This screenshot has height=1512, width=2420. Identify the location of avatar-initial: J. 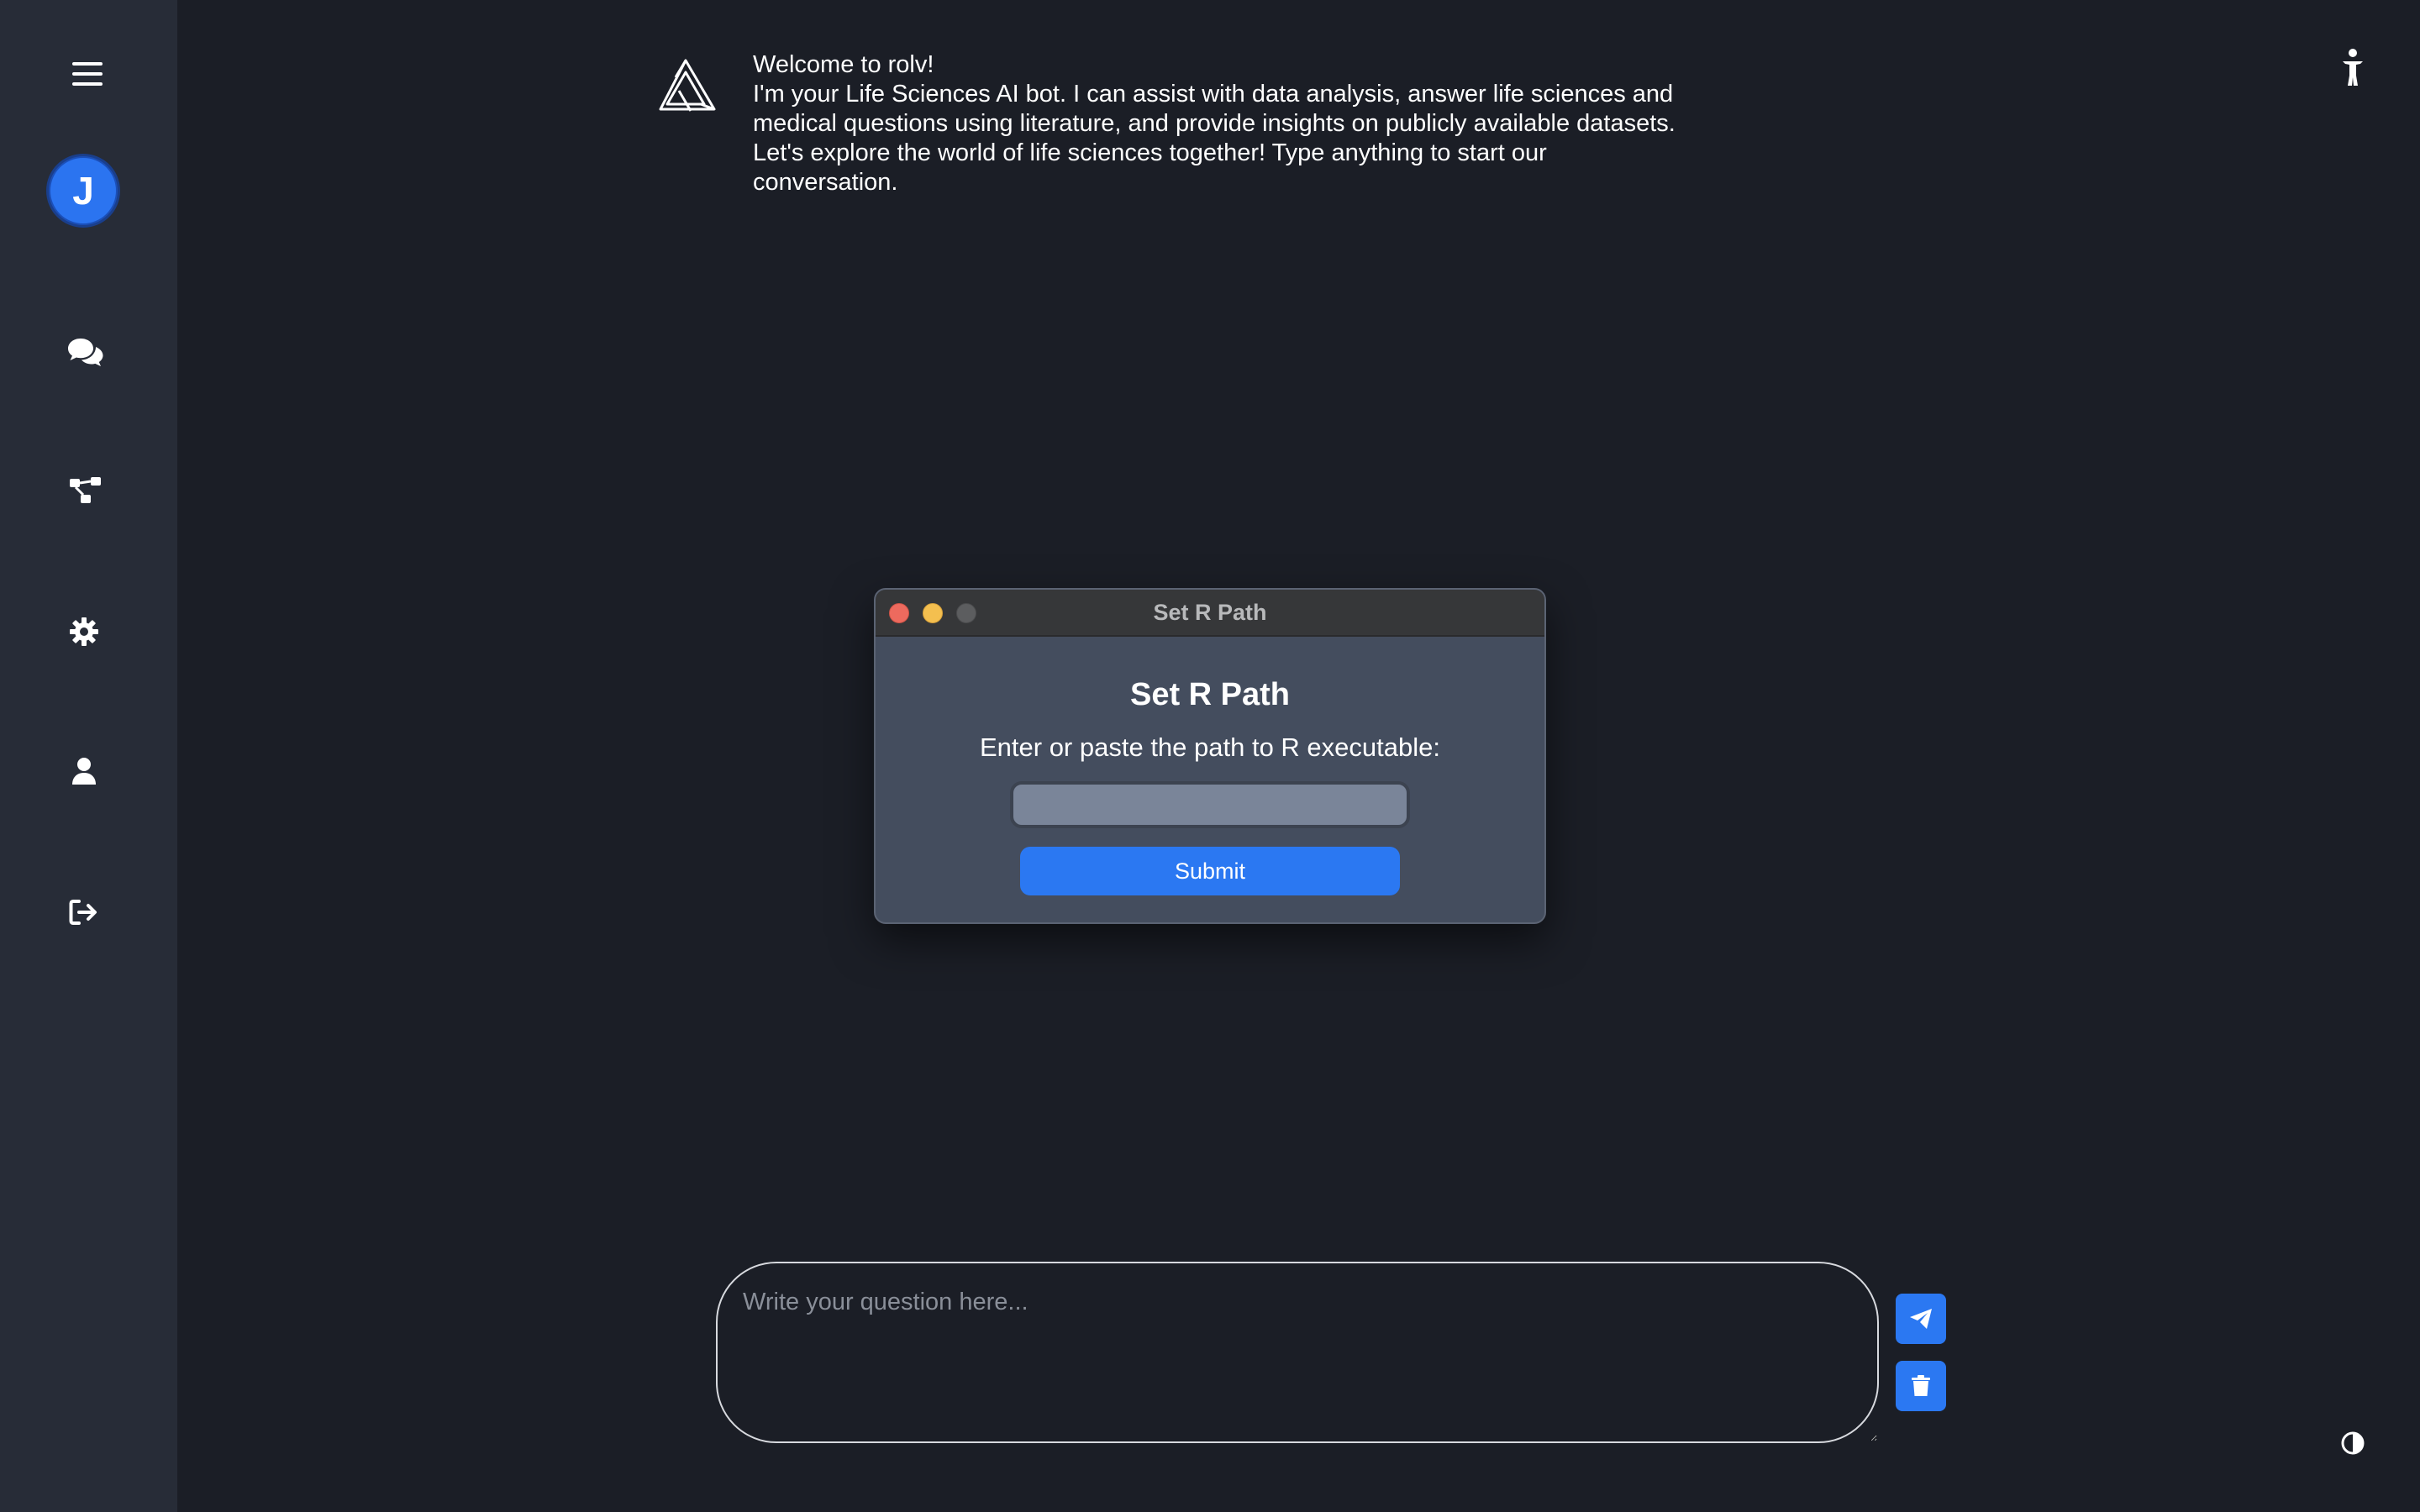
(83, 191).